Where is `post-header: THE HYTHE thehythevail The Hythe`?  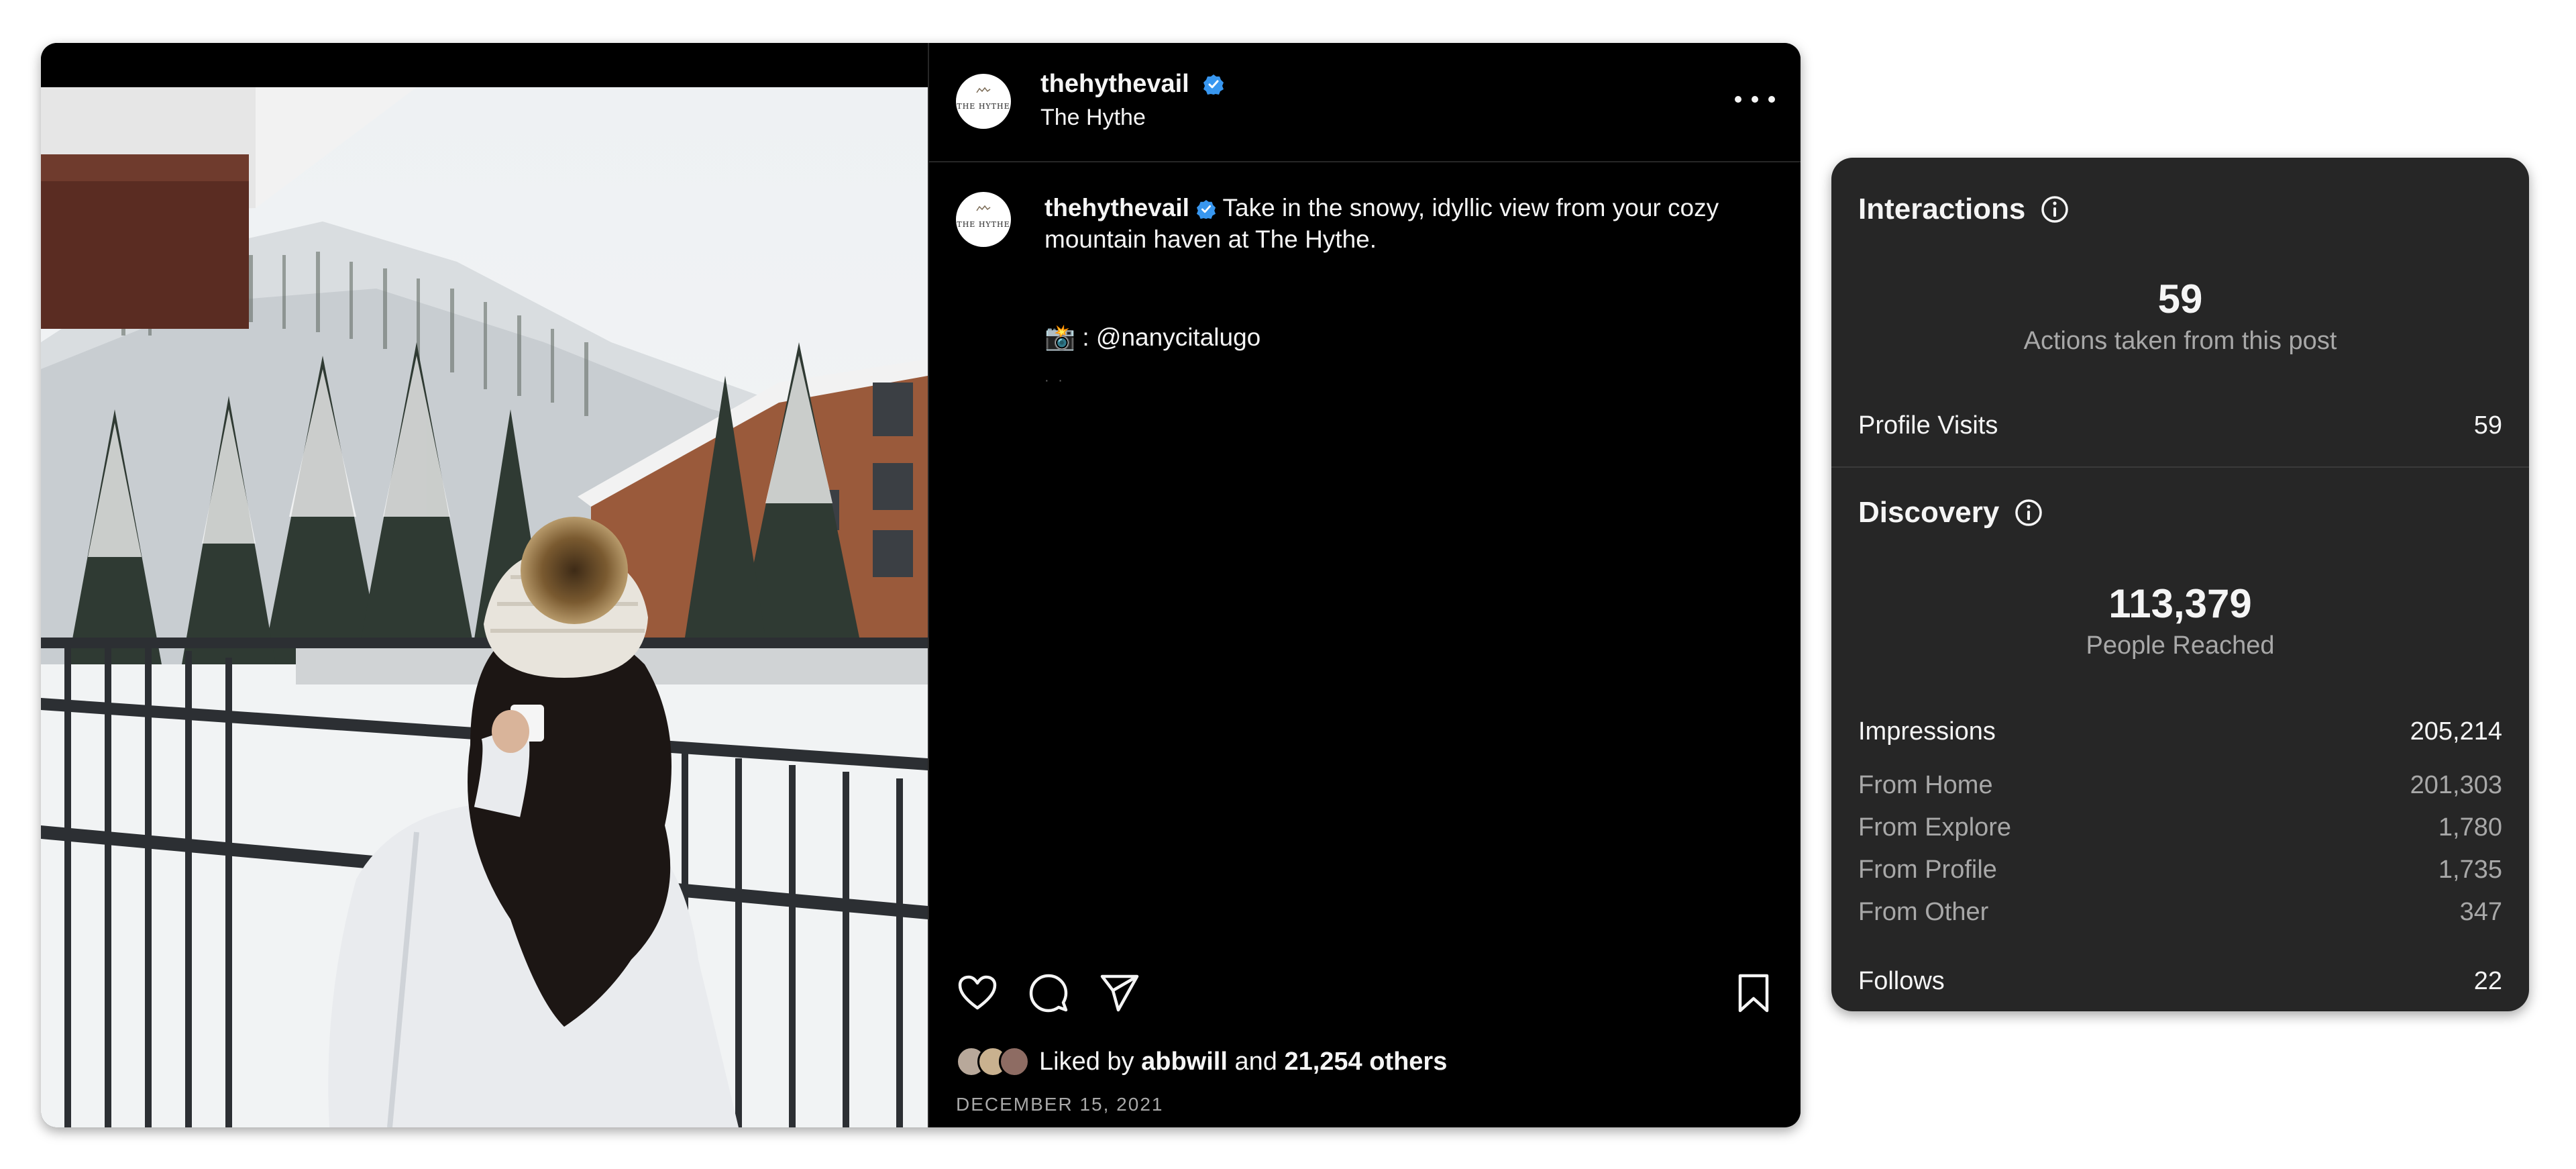 post-header: THE HYTHE thehythevail The Hythe is located at coordinates (1365, 102).